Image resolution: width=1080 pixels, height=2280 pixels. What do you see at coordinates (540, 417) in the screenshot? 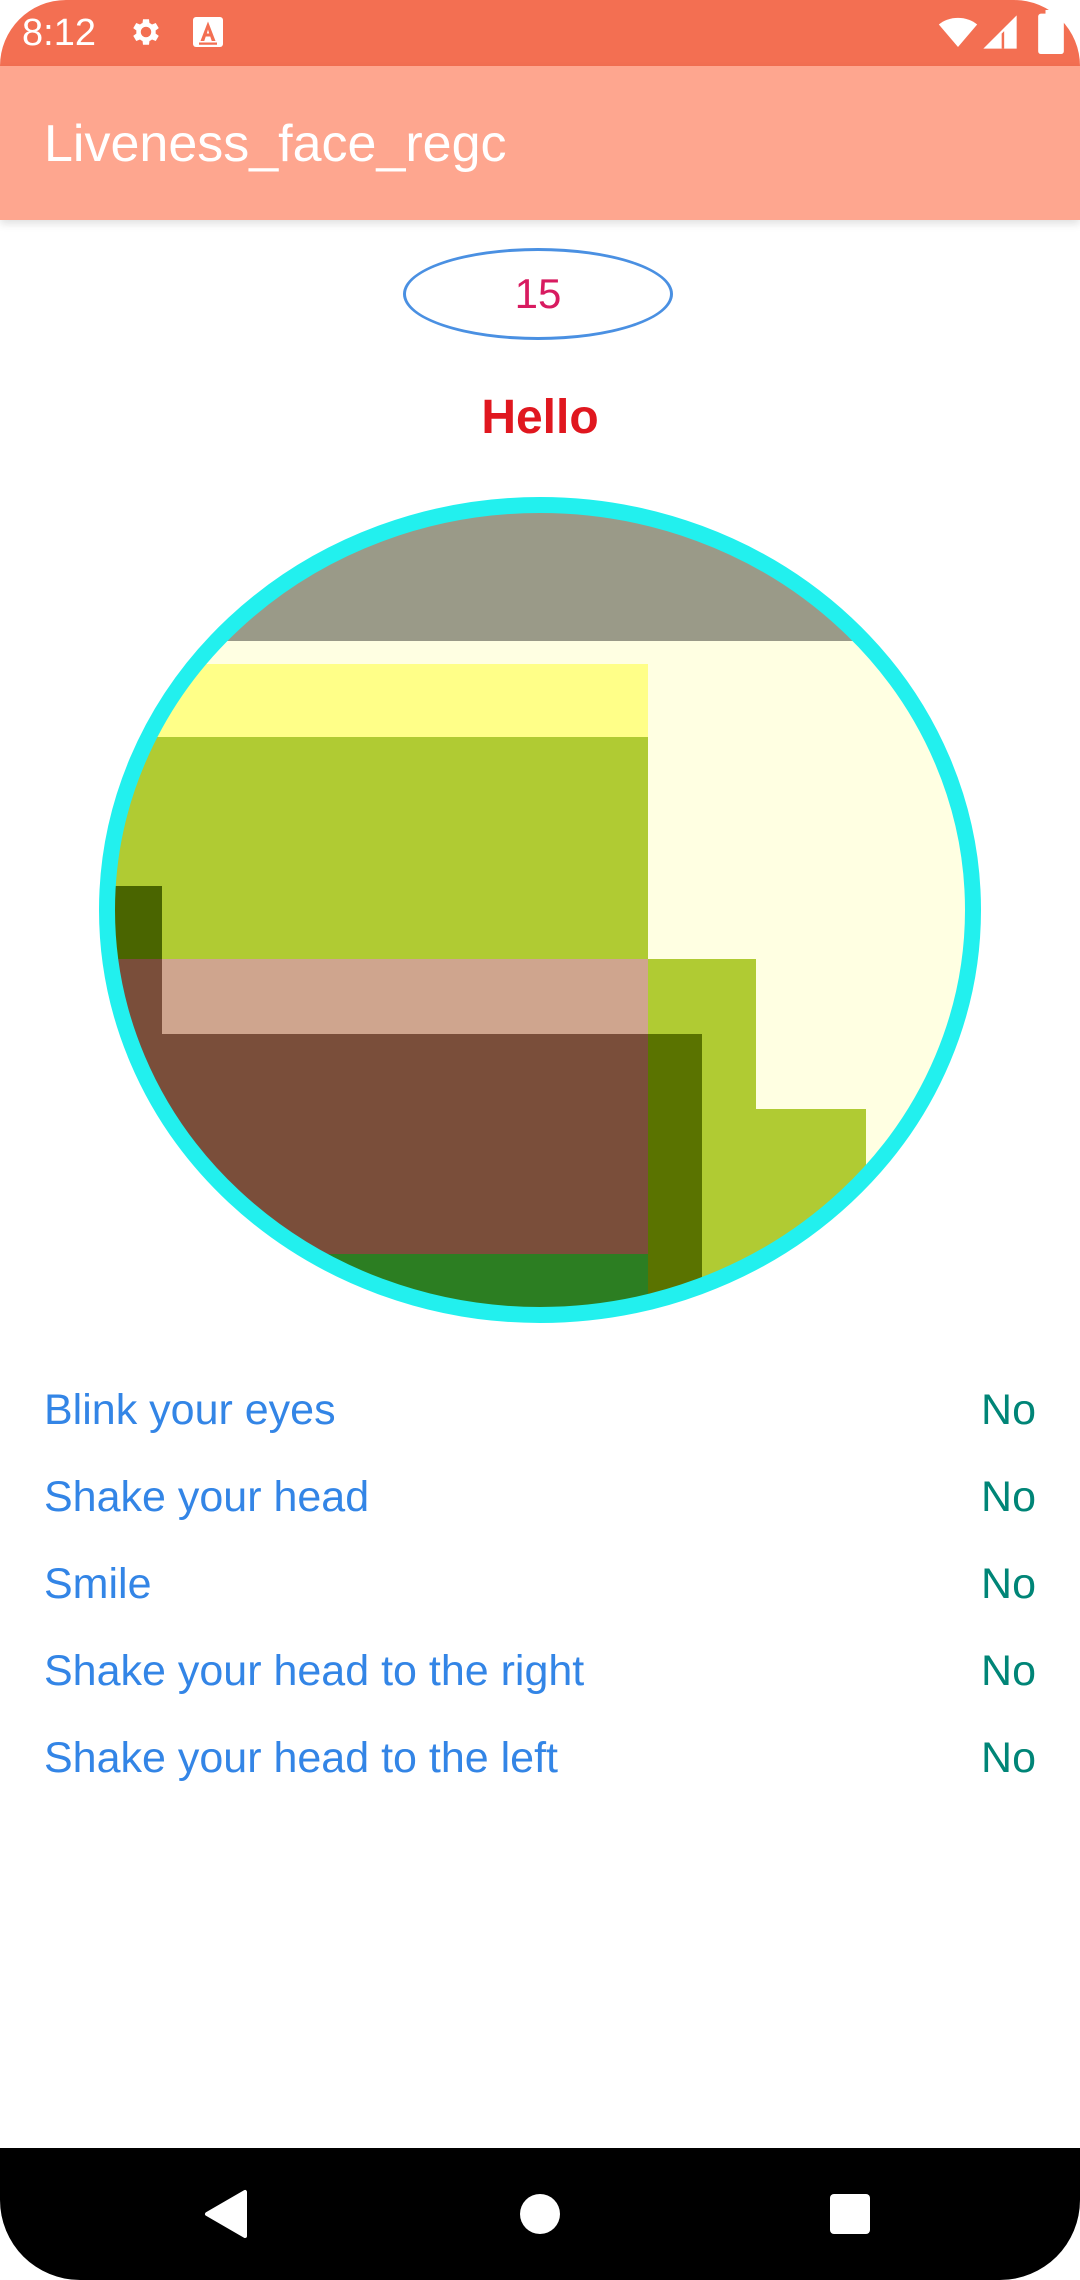
I see `greeting-text: Hello` at bounding box center [540, 417].